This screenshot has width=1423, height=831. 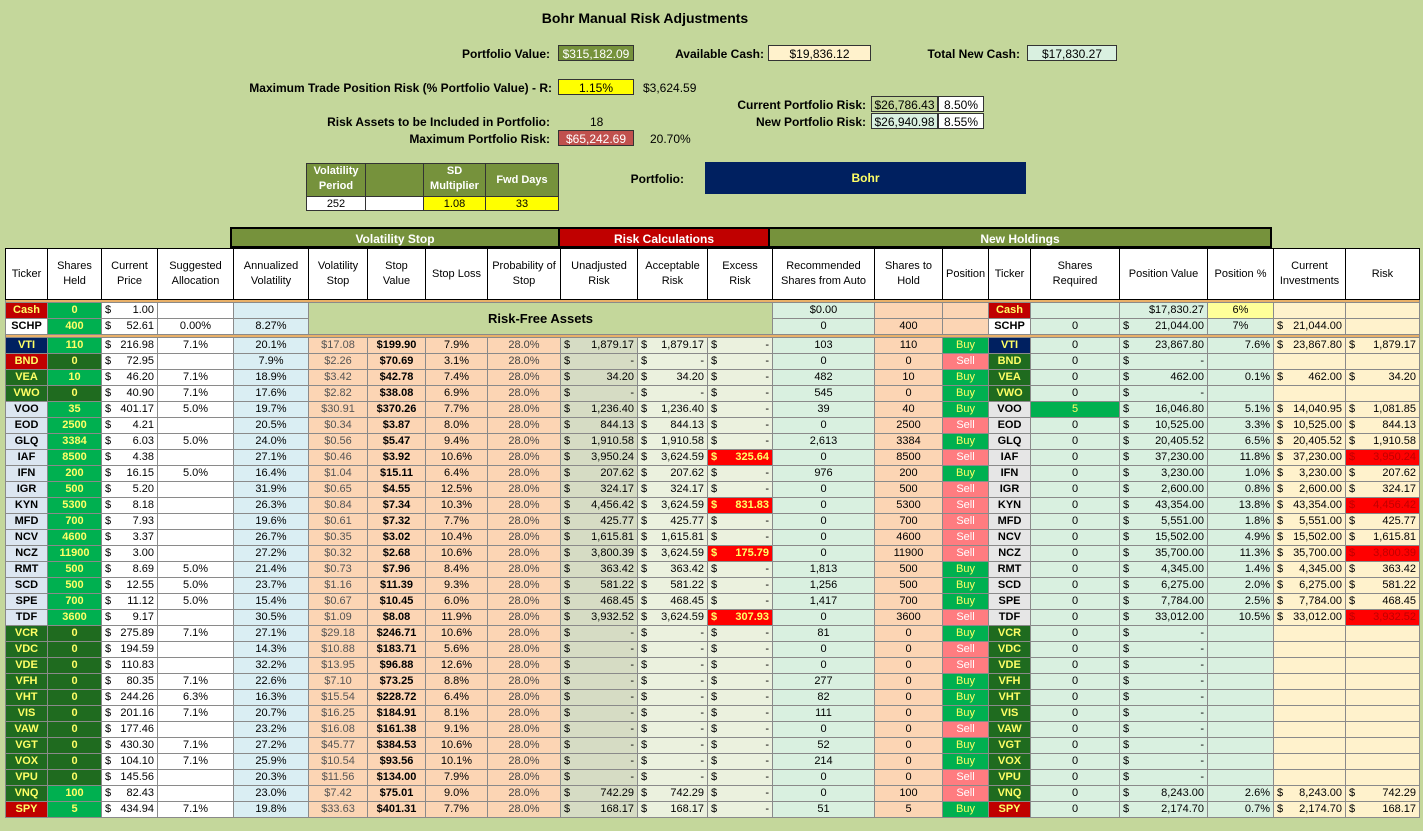 I want to click on header-shares-required: Shares Required, so click(x=1075, y=274).